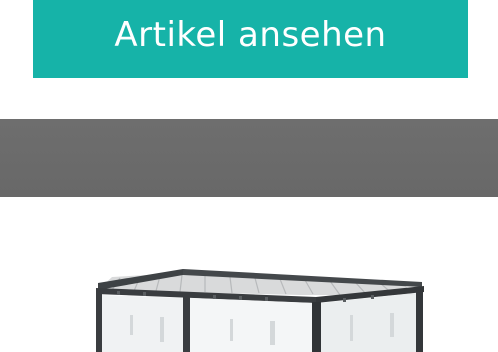 The image size is (498, 352). What do you see at coordinates (250, 35) in the screenshot?
I see `view-article-label: Artikel ansehen` at bounding box center [250, 35].